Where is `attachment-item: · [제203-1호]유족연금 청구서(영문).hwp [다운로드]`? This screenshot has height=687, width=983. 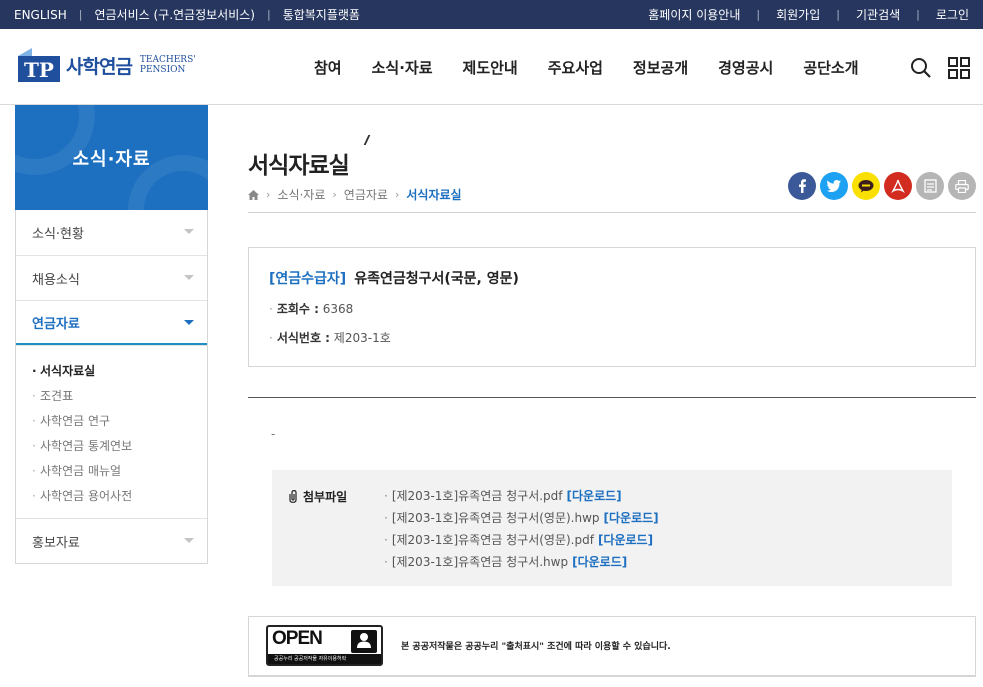 attachment-item: · [제203-1호]유족연금 청구서(영문).hwp [다운로드] is located at coordinates (521, 520).